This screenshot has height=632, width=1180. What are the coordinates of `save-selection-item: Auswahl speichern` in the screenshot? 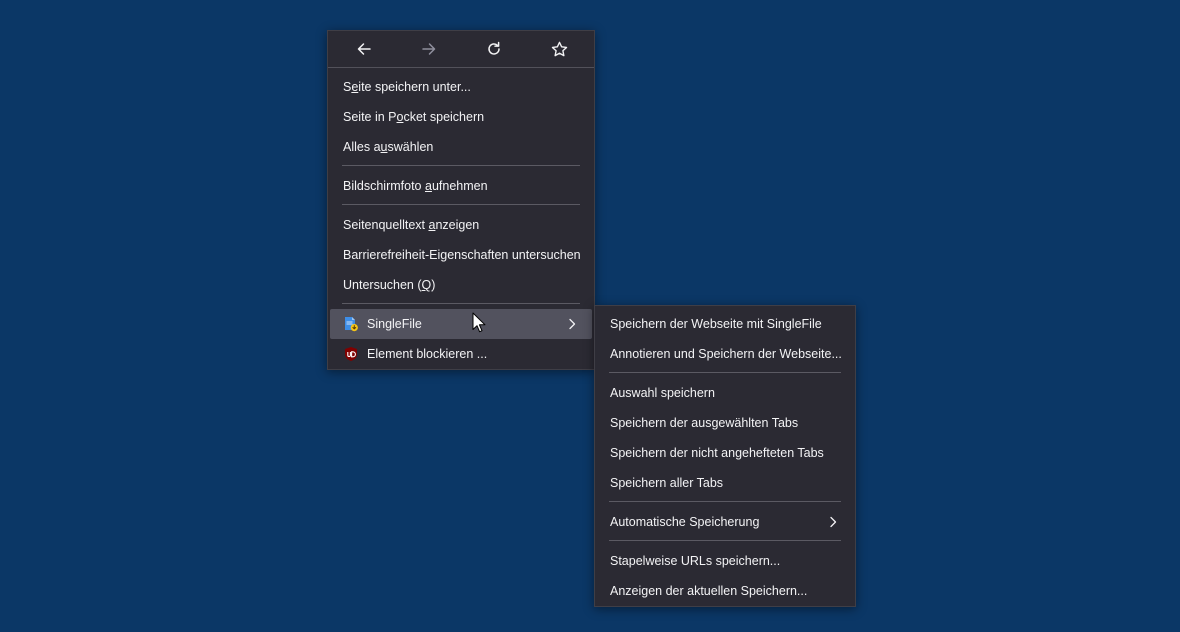 It's located at (725, 393).